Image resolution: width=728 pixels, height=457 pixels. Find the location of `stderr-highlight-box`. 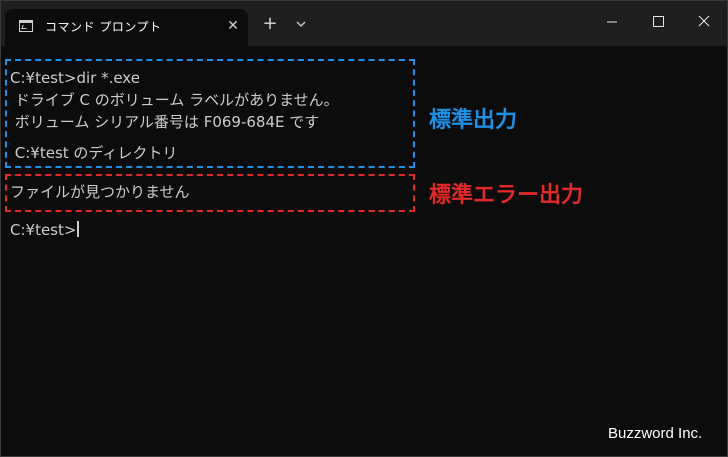

stderr-highlight-box is located at coordinates (210, 193).